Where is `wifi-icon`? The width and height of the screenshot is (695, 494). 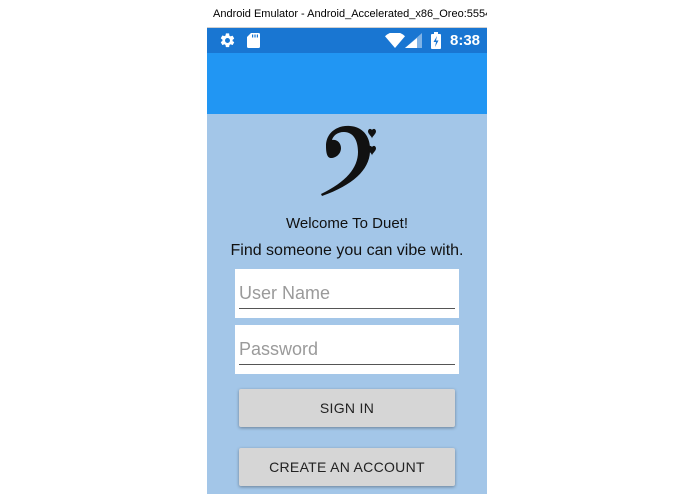
wifi-icon is located at coordinates (395, 42).